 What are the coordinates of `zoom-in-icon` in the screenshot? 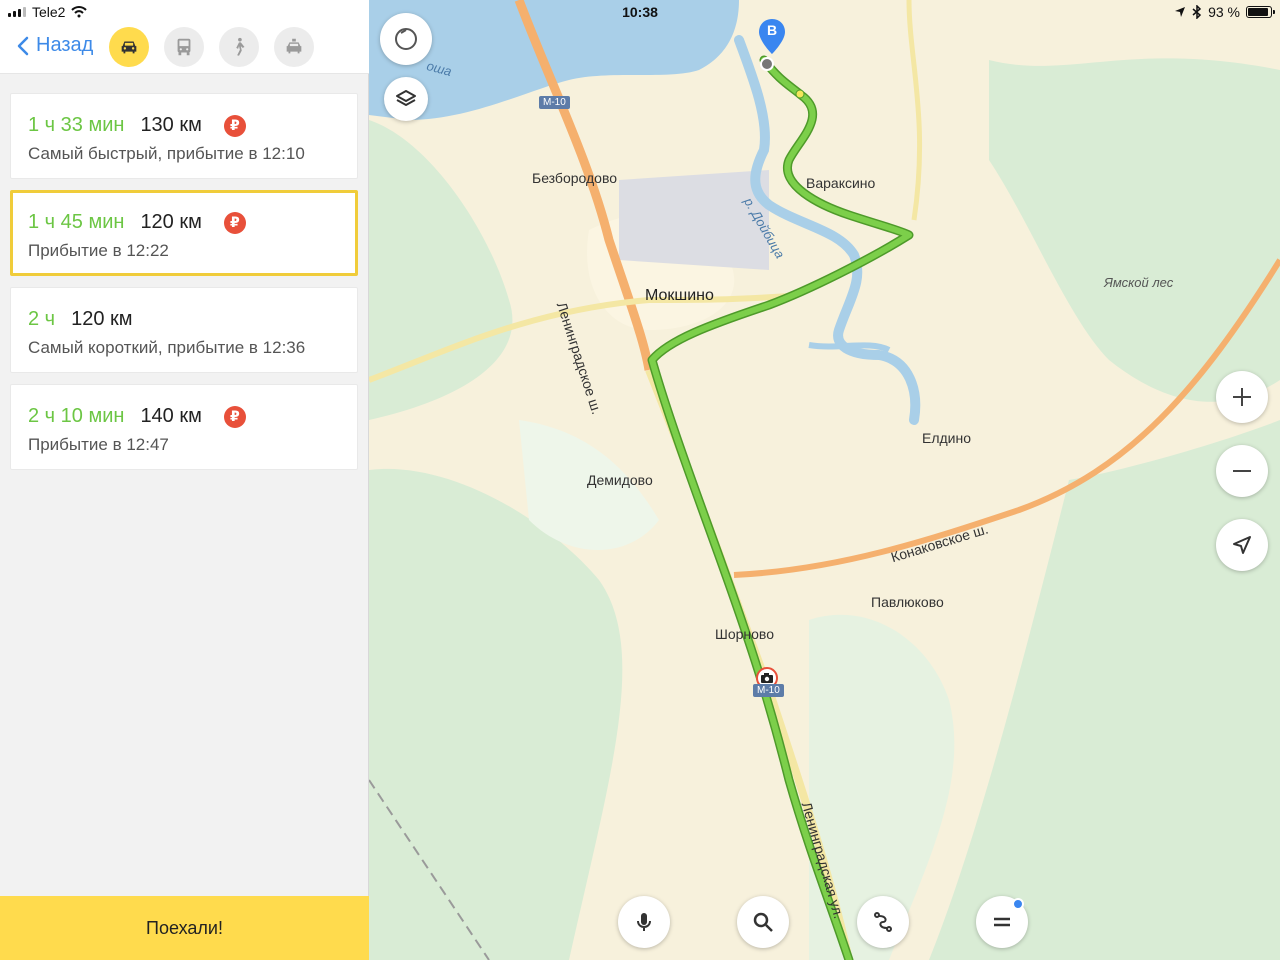 It's located at (1242, 397).